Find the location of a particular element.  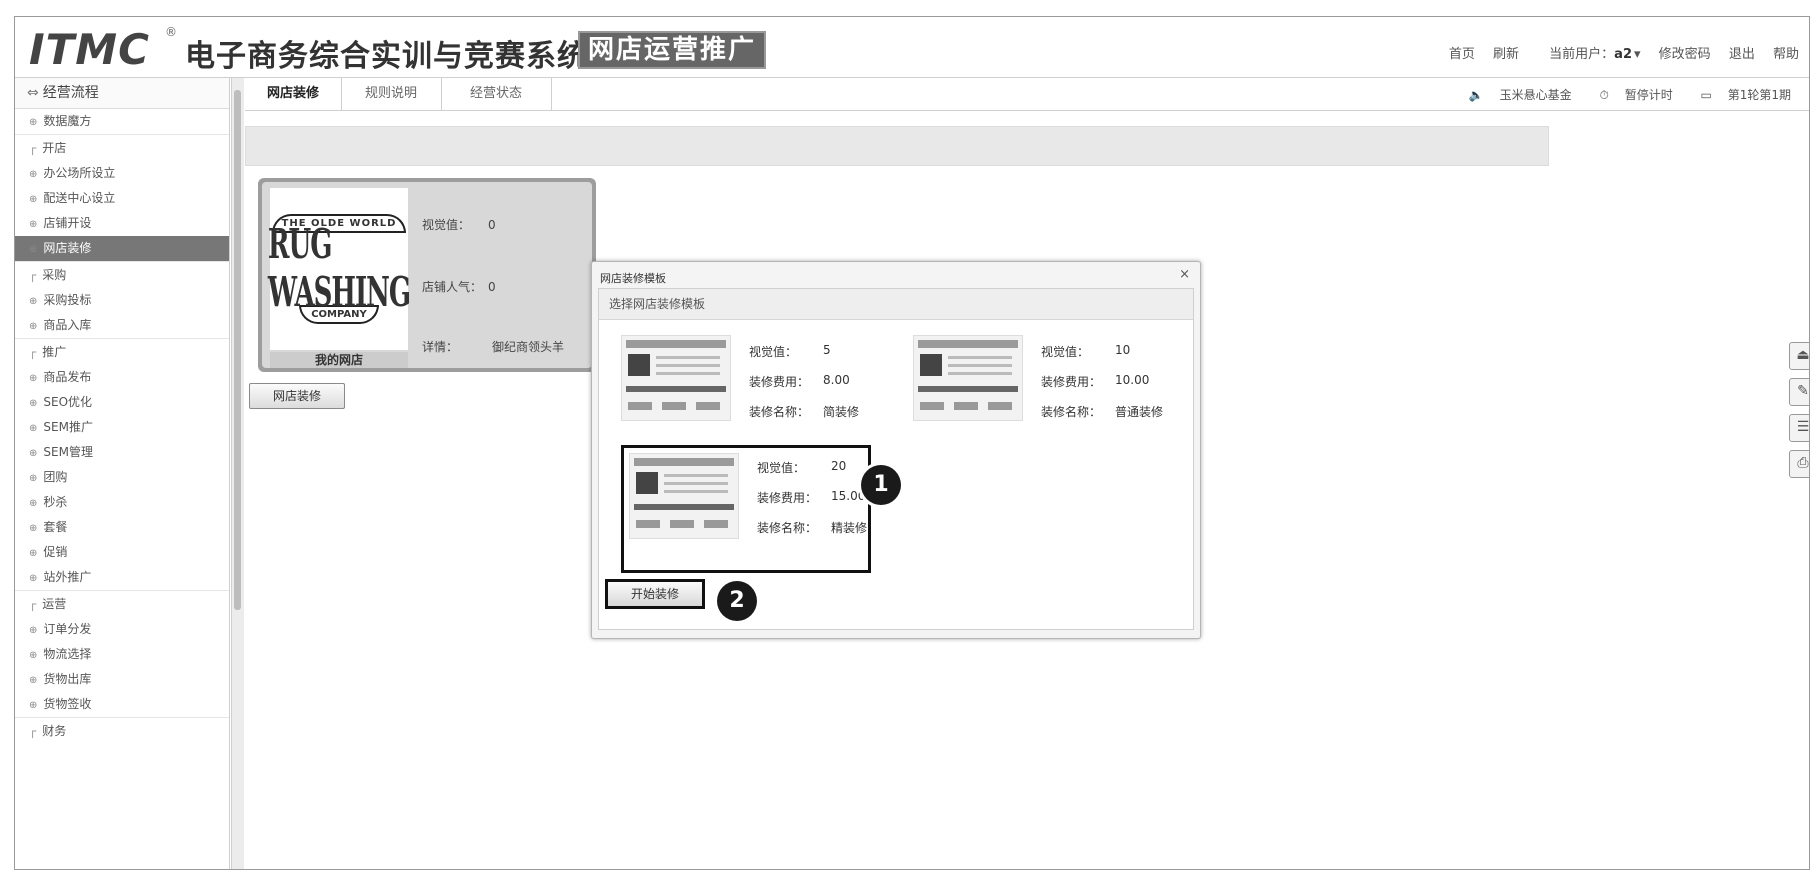

current-user-label: 当前用户： is located at coordinates (1582, 54).